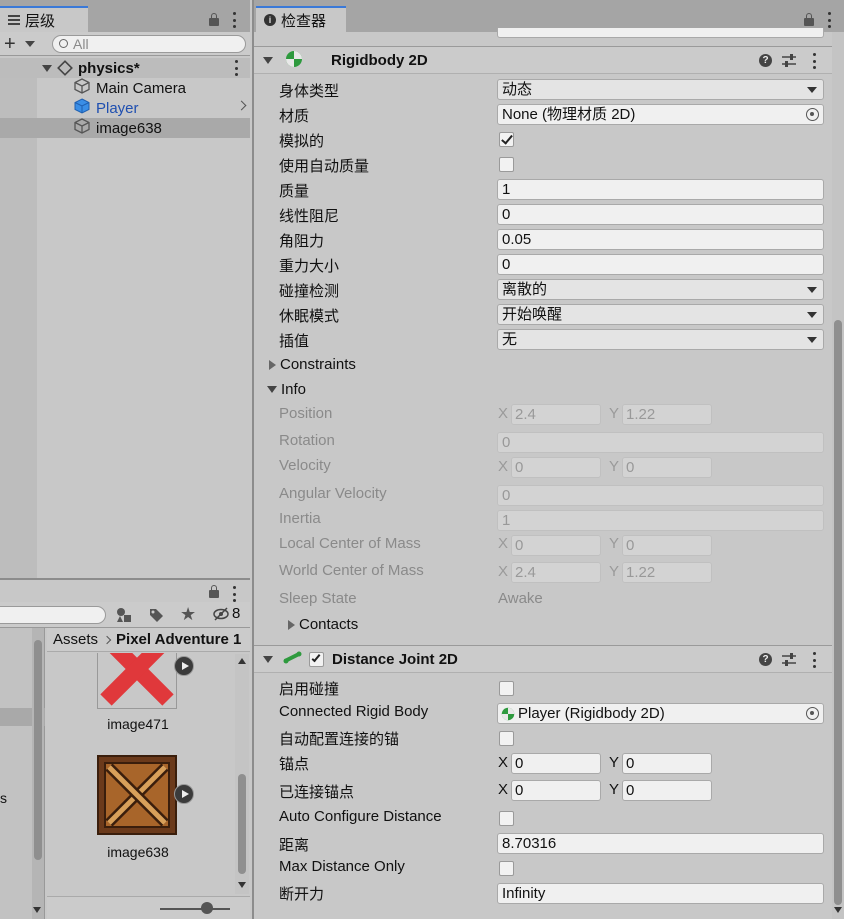 The image size is (844, 919). What do you see at coordinates (317, 792) in the screenshot?
I see `connected-anchor-label: 已连接锚点` at bounding box center [317, 792].